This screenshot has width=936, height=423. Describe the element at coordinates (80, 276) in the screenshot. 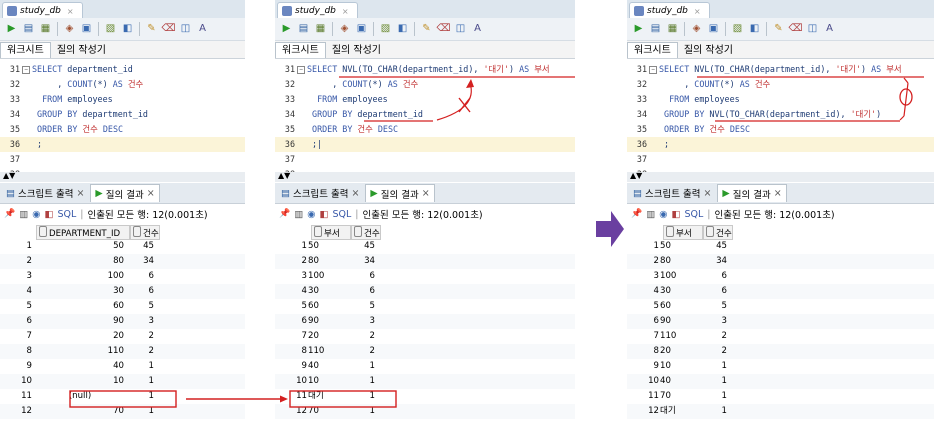

I see `cell-department: 100` at that location.